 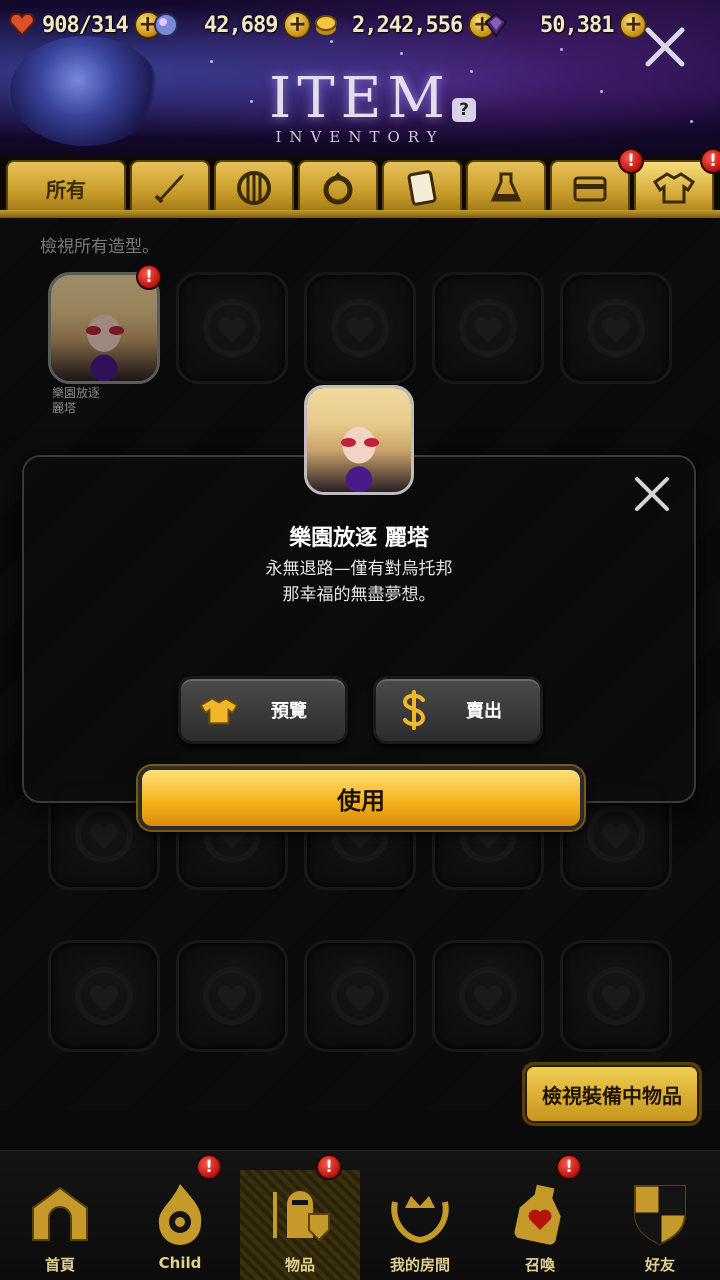 I want to click on crystal-value: 50,381, so click(x=577, y=25).